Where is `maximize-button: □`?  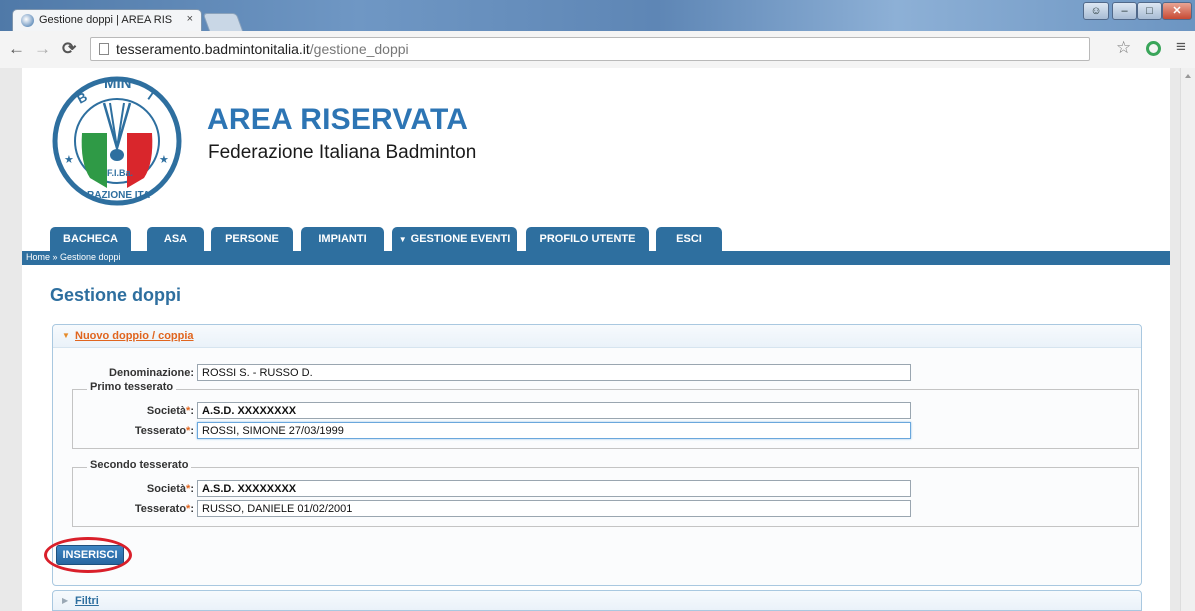 maximize-button: □ is located at coordinates (1149, 11).